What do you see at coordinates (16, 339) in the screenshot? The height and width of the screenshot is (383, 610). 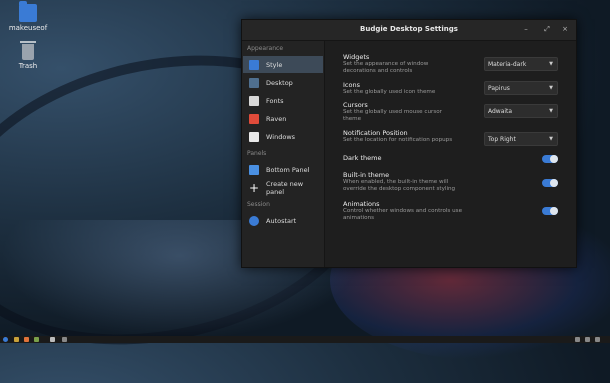 I see `files-icon` at bounding box center [16, 339].